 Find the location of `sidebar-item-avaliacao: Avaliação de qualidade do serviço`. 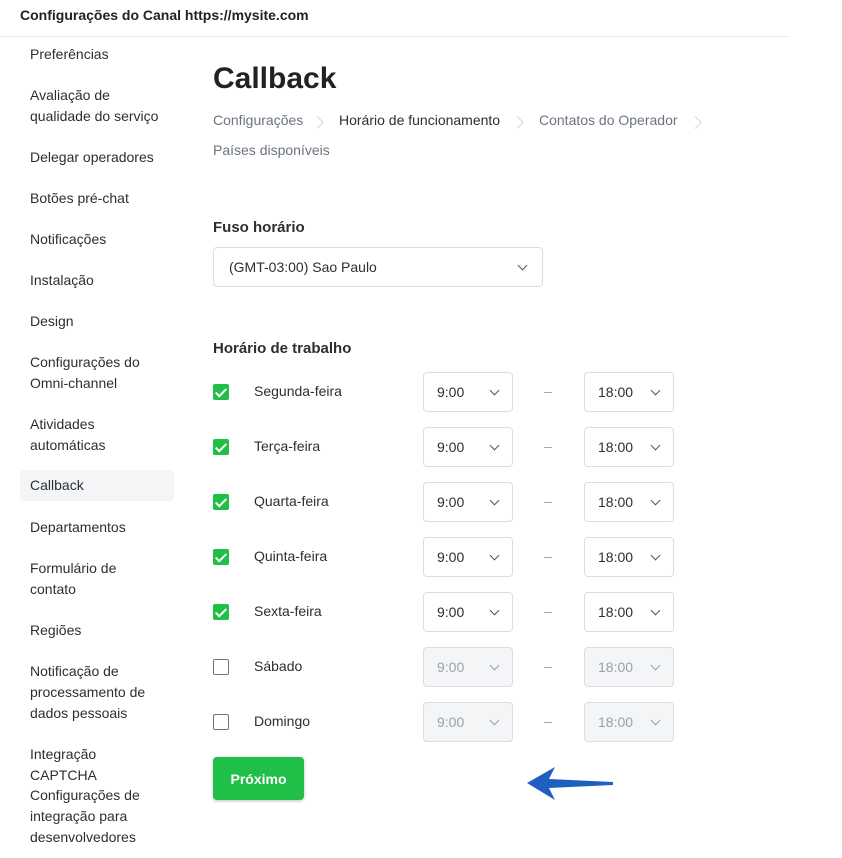

sidebar-item-avaliacao: Avaliação de qualidade do serviço is located at coordinates (97, 106).